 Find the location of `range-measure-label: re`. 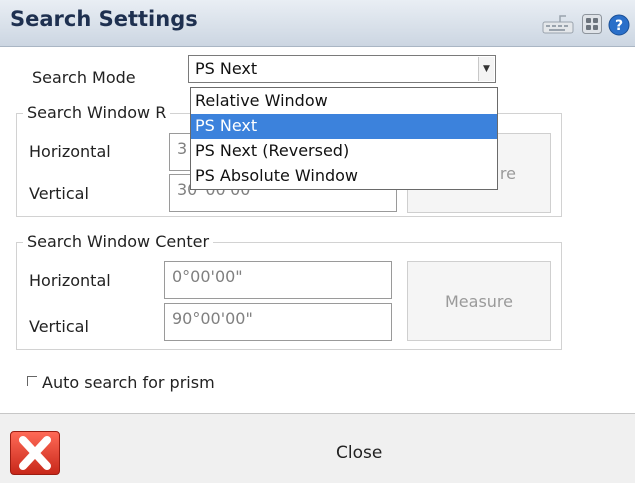

range-measure-label: re is located at coordinates (507, 173).